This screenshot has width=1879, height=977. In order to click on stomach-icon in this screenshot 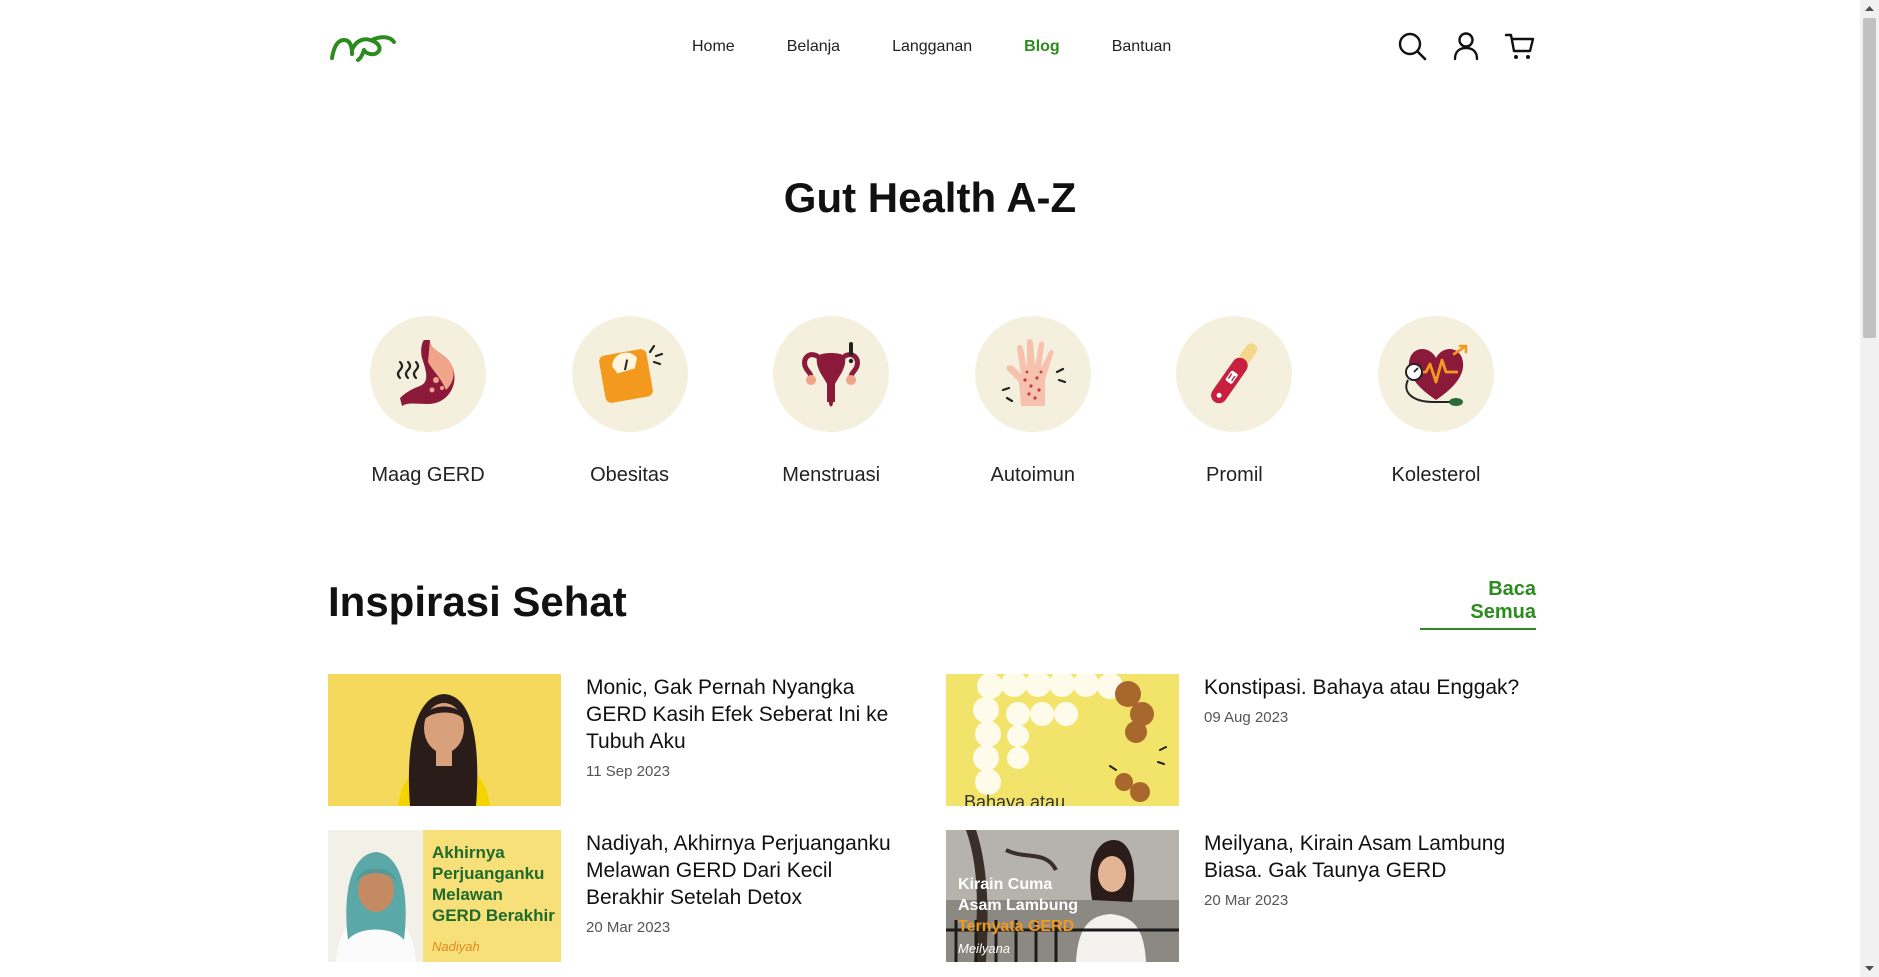, I will do `click(425, 373)`.